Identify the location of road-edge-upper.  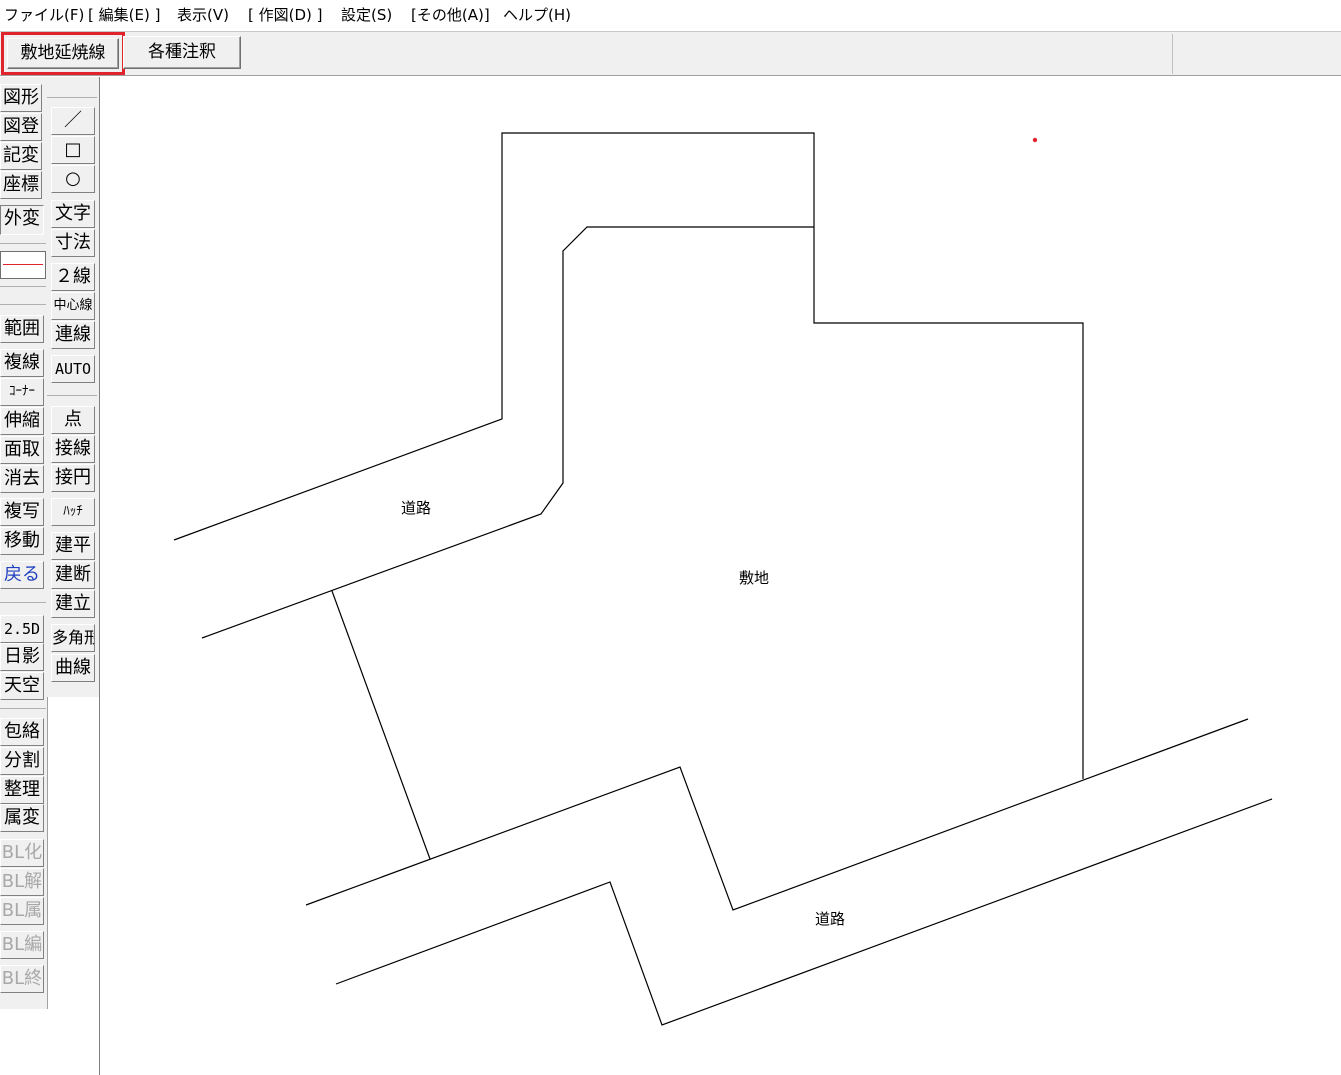
(777, 814).